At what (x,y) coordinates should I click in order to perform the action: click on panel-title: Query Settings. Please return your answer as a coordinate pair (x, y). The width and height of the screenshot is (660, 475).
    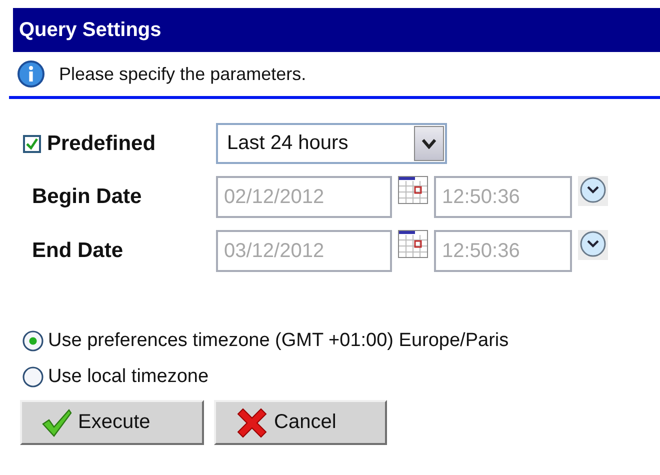
    Looking at the image, I should click on (336, 30).